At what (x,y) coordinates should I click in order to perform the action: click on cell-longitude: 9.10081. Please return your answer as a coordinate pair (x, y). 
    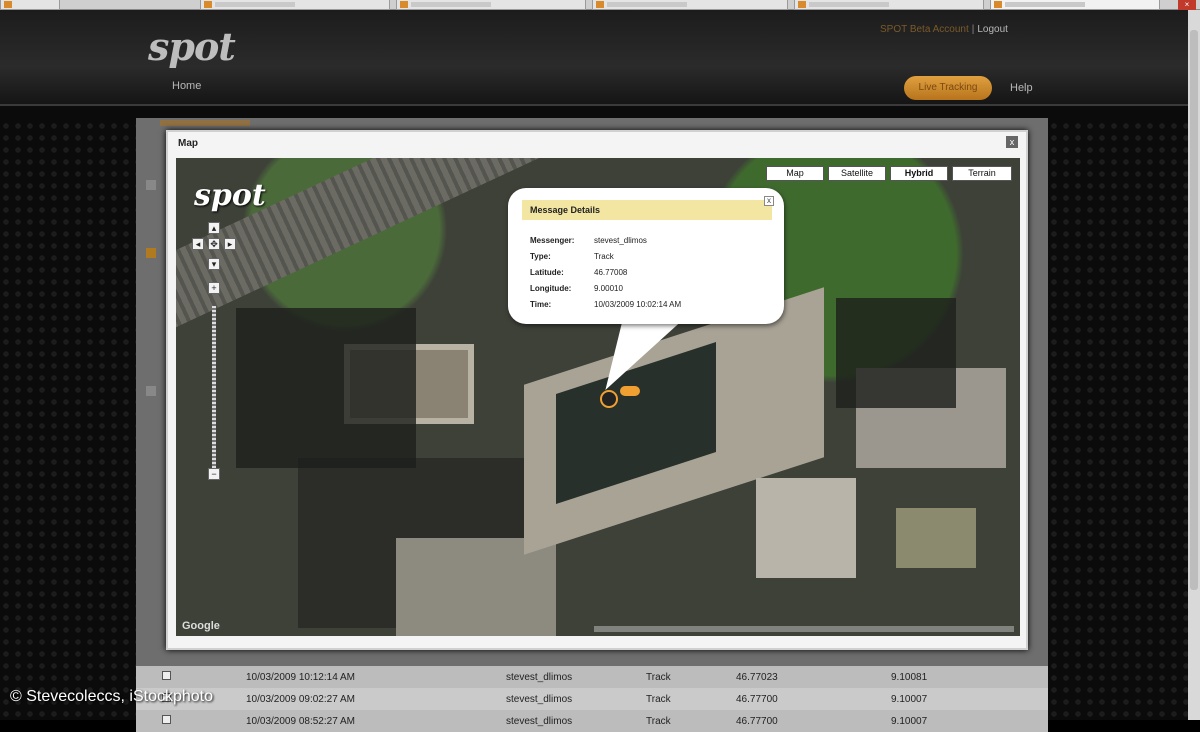
    Looking at the image, I should click on (909, 677).